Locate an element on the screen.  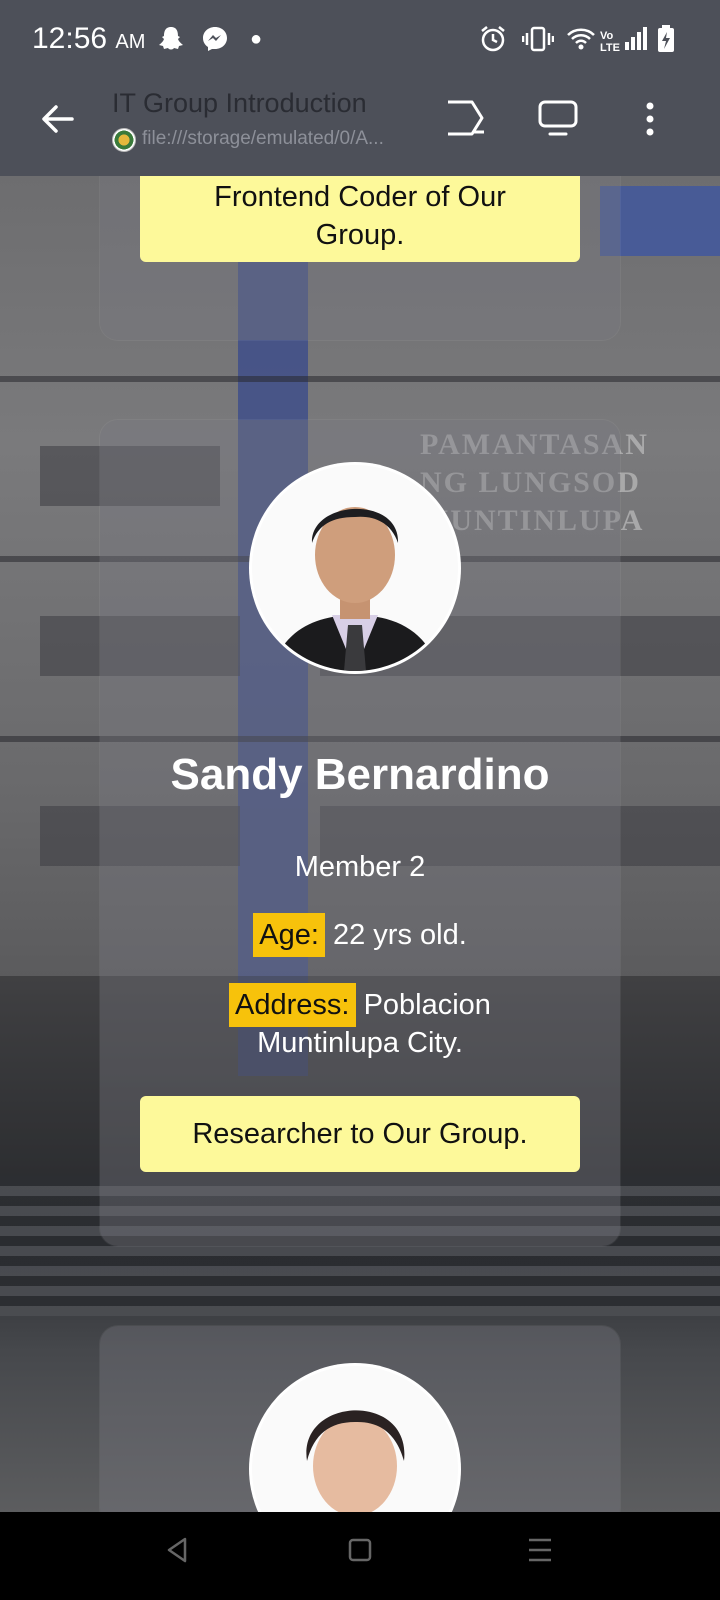
system-nav-bar is located at coordinates (360, 1556).